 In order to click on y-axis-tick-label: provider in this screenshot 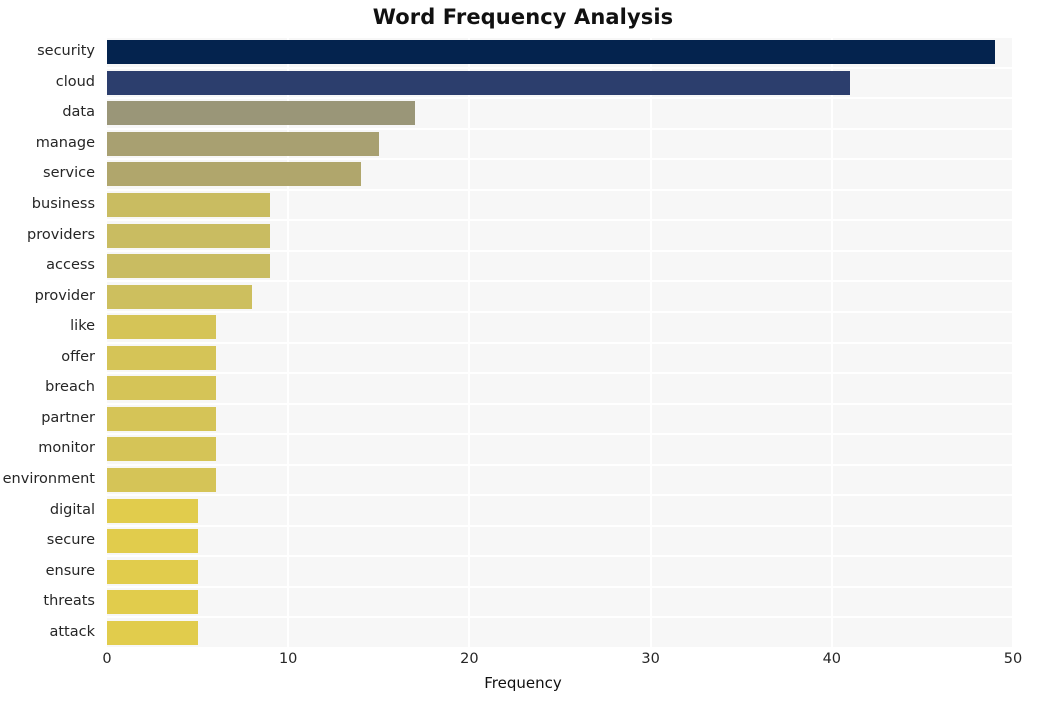, I will do `click(64, 295)`.